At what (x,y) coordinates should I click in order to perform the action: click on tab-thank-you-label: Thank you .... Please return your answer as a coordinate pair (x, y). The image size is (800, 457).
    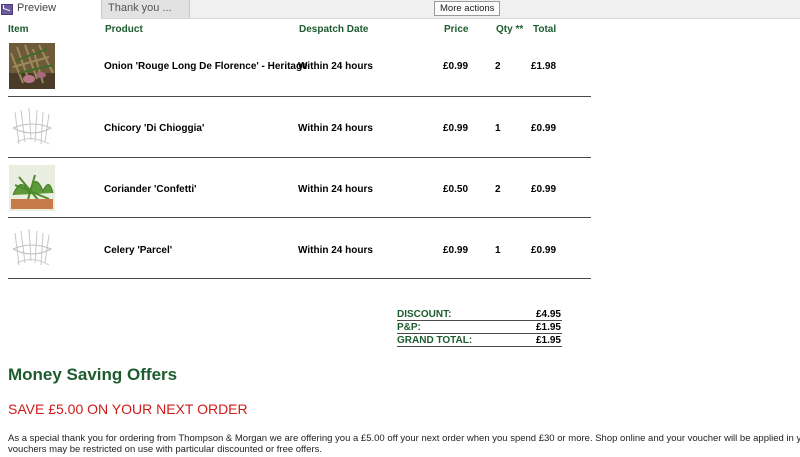
    Looking at the image, I should click on (140, 8).